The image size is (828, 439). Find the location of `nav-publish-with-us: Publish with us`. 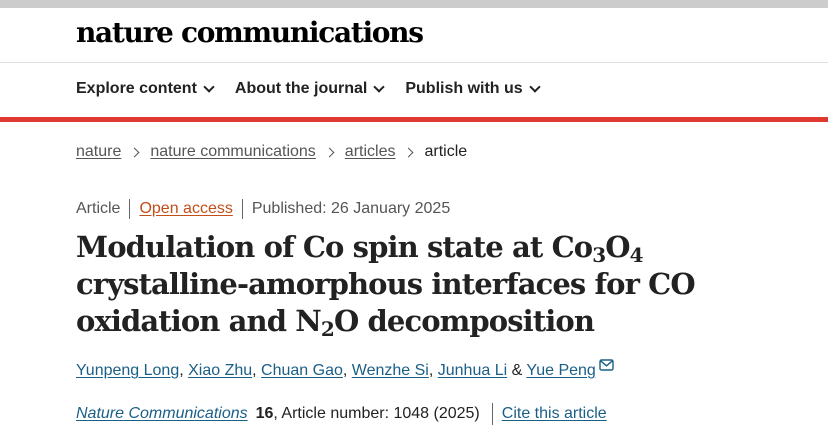

nav-publish-with-us: Publish with us is located at coordinates (473, 89).